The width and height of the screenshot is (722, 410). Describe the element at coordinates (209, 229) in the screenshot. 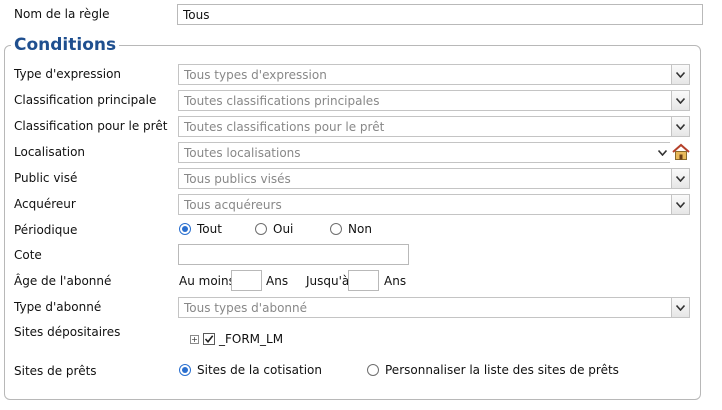

I see `periodical-option-label: Tout` at that location.